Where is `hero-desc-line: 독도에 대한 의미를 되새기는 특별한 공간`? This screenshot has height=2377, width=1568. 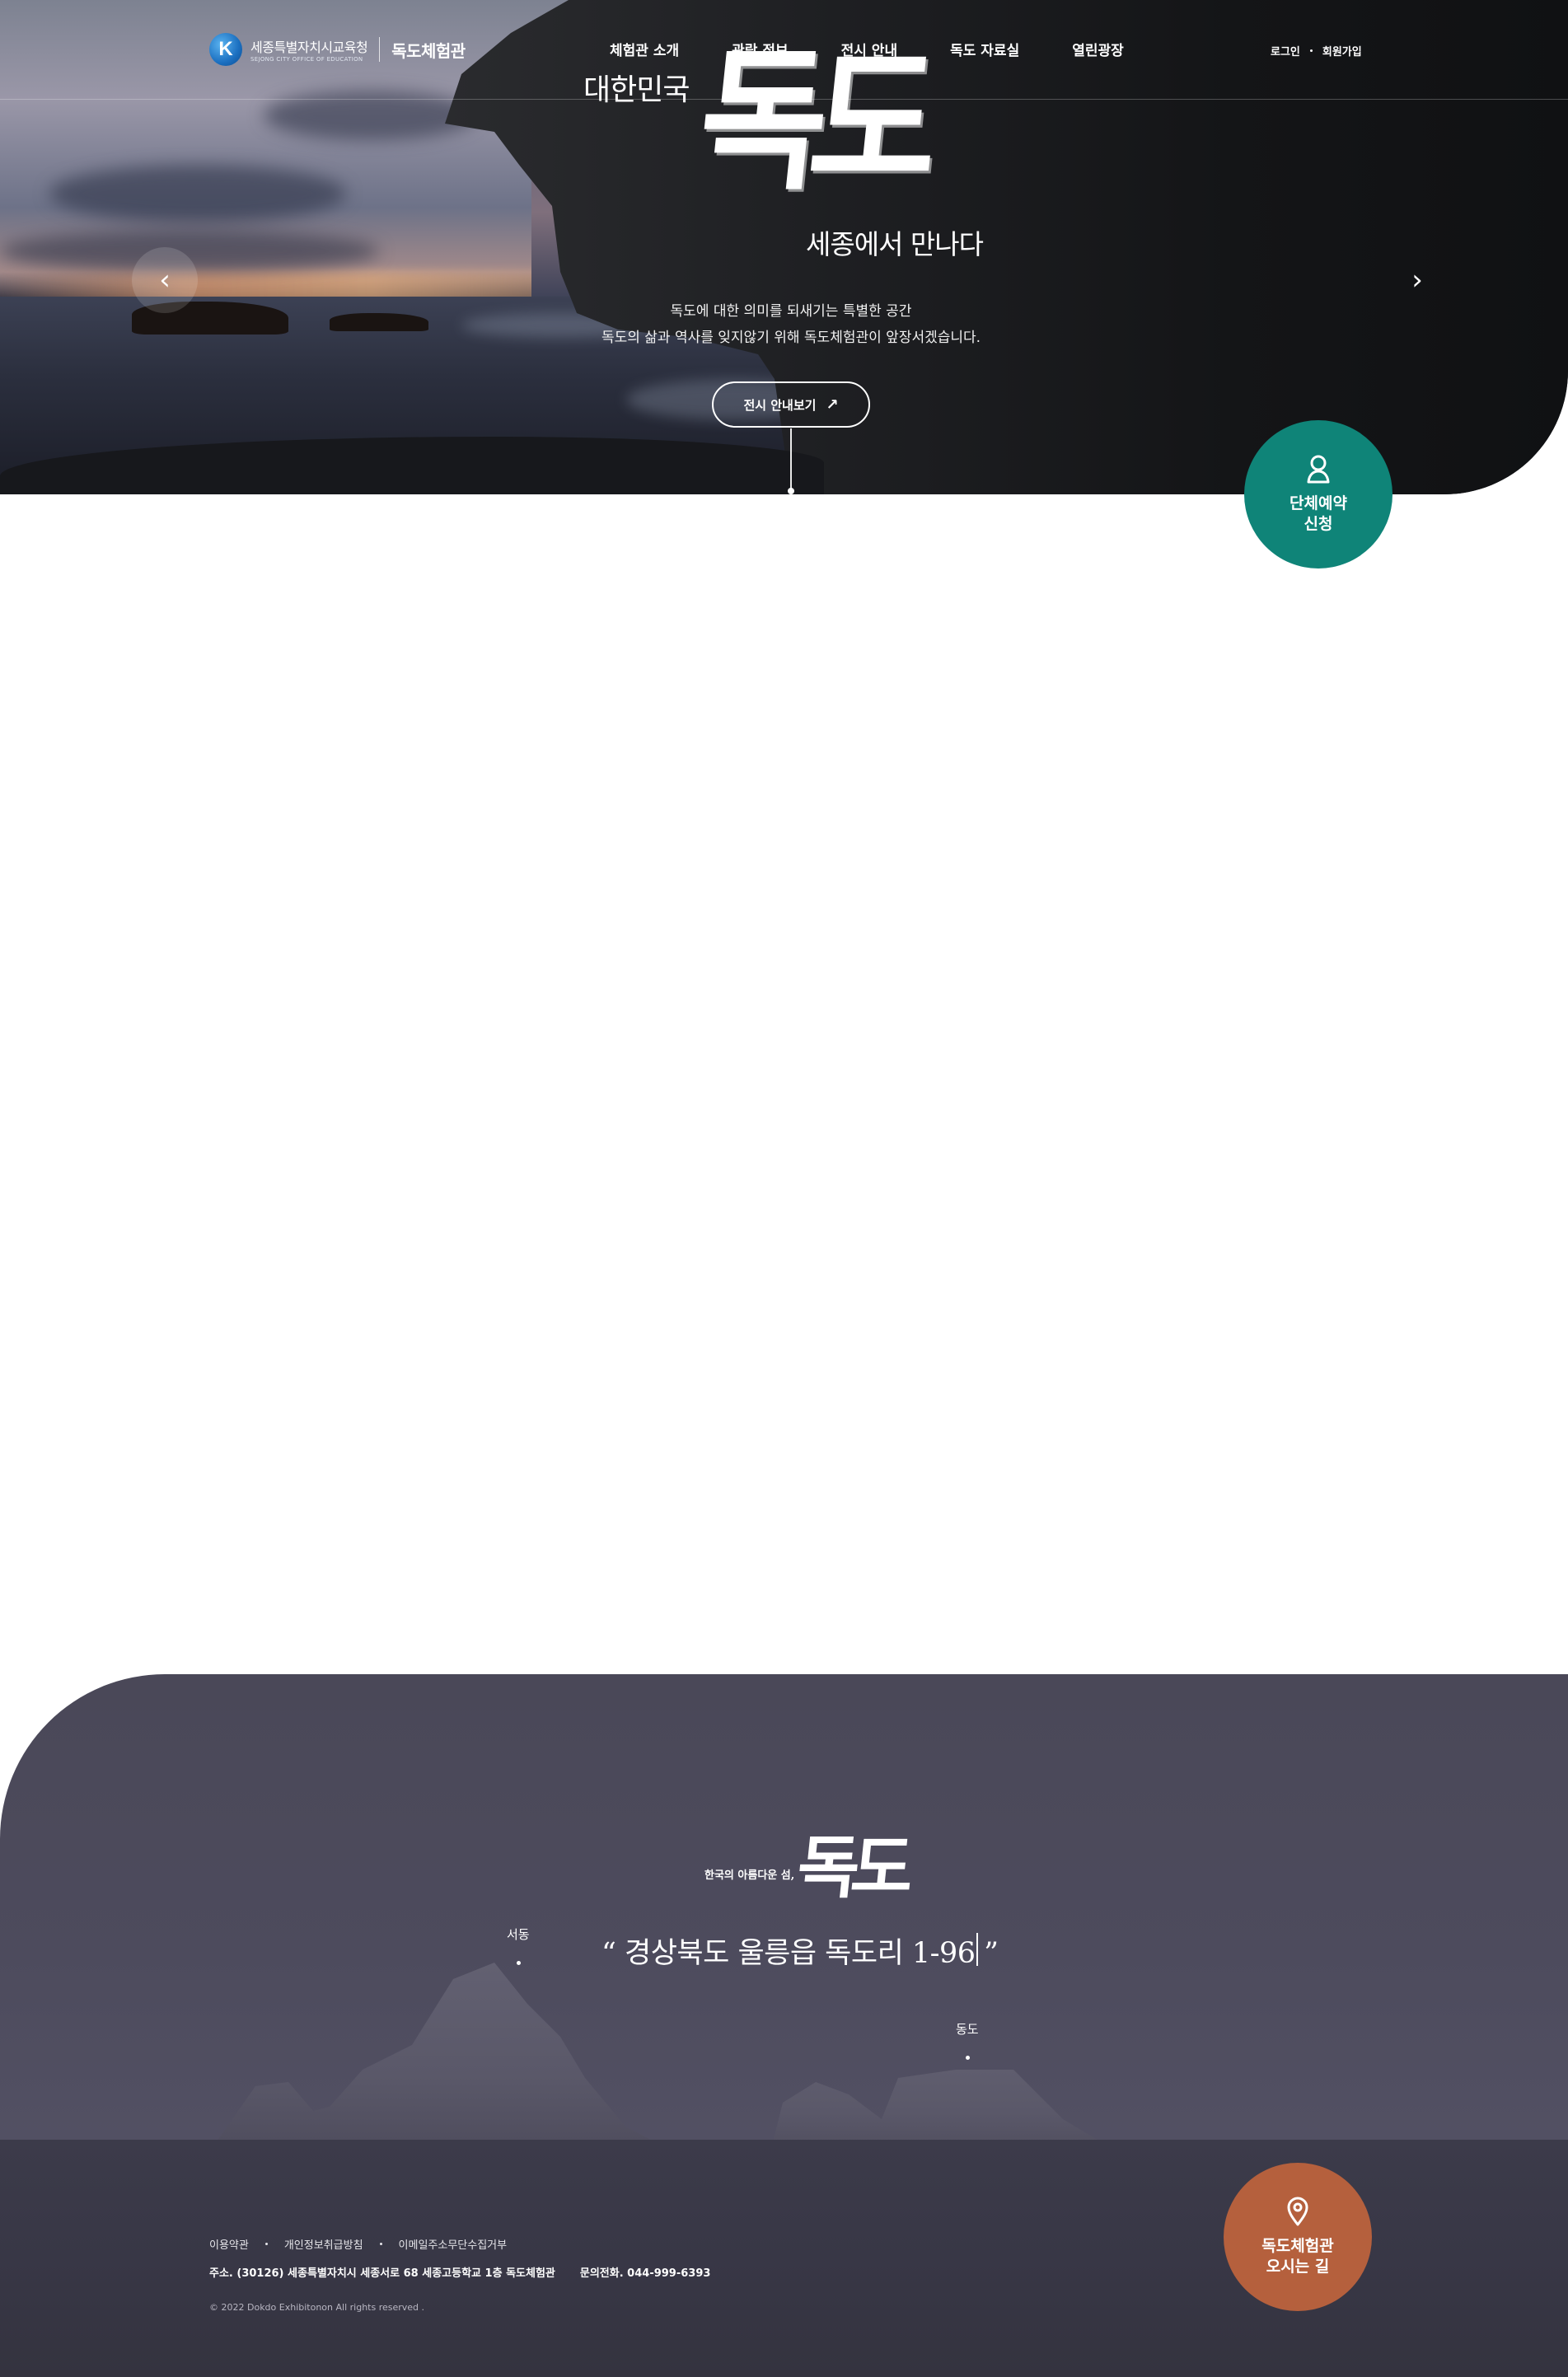 hero-desc-line: 독도에 대한 의미를 되새기는 특별한 공간 is located at coordinates (791, 312).